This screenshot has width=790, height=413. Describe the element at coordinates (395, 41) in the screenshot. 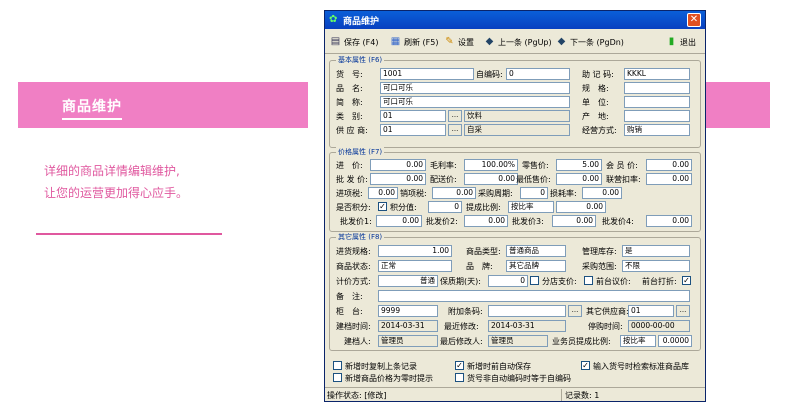

I see `refresh-icon: ▦` at that location.